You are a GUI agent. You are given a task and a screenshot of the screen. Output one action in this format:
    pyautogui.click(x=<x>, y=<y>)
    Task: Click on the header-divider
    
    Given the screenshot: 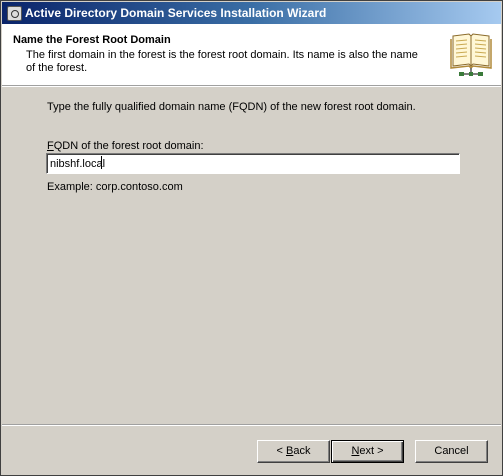 What is the action you would take?
    pyautogui.click(x=251, y=86)
    